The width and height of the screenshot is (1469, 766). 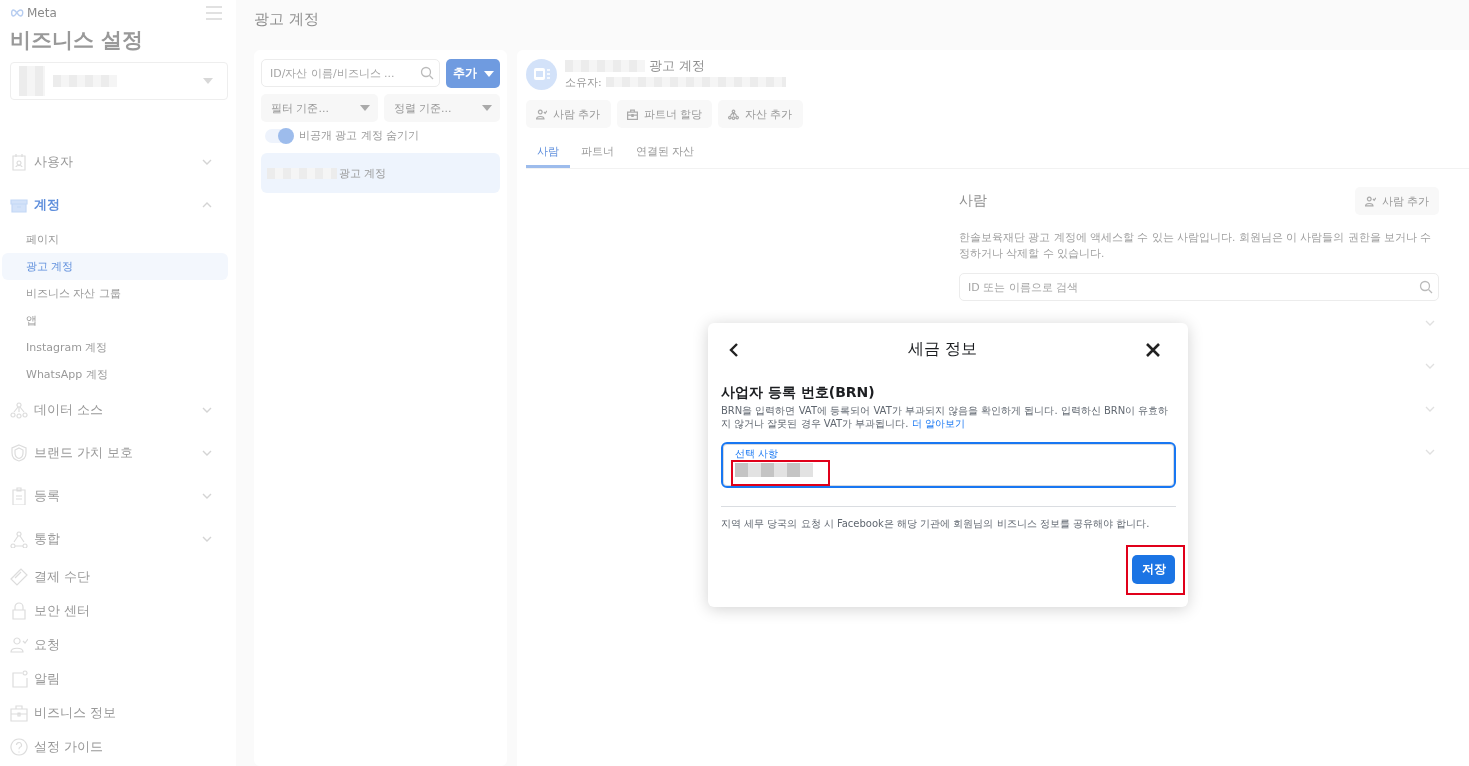 What do you see at coordinates (1153, 349) in the screenshot?
I see `close-icon` at bounding box center [1153, 349].